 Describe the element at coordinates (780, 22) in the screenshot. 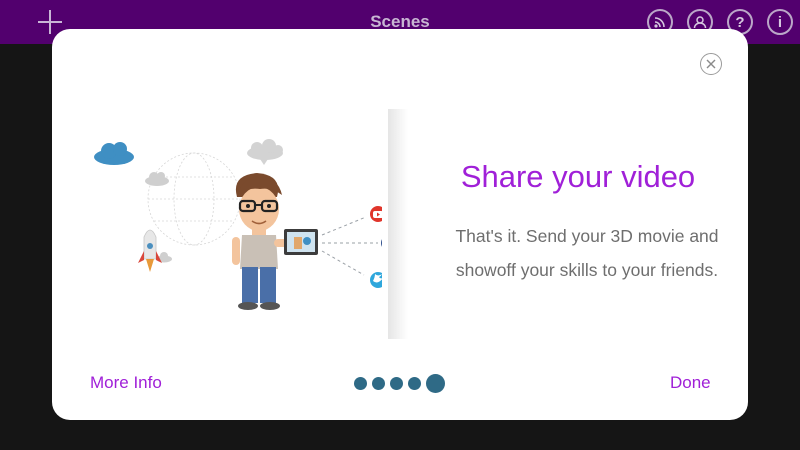

I see `info-icon: i` at that location.